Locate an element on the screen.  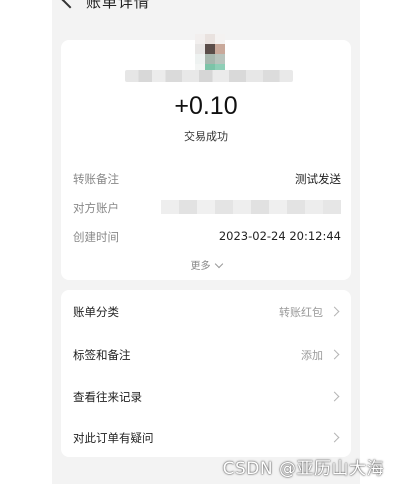
menu-item-label: 对此订单有疑问 is located at coordinates (113, 438).